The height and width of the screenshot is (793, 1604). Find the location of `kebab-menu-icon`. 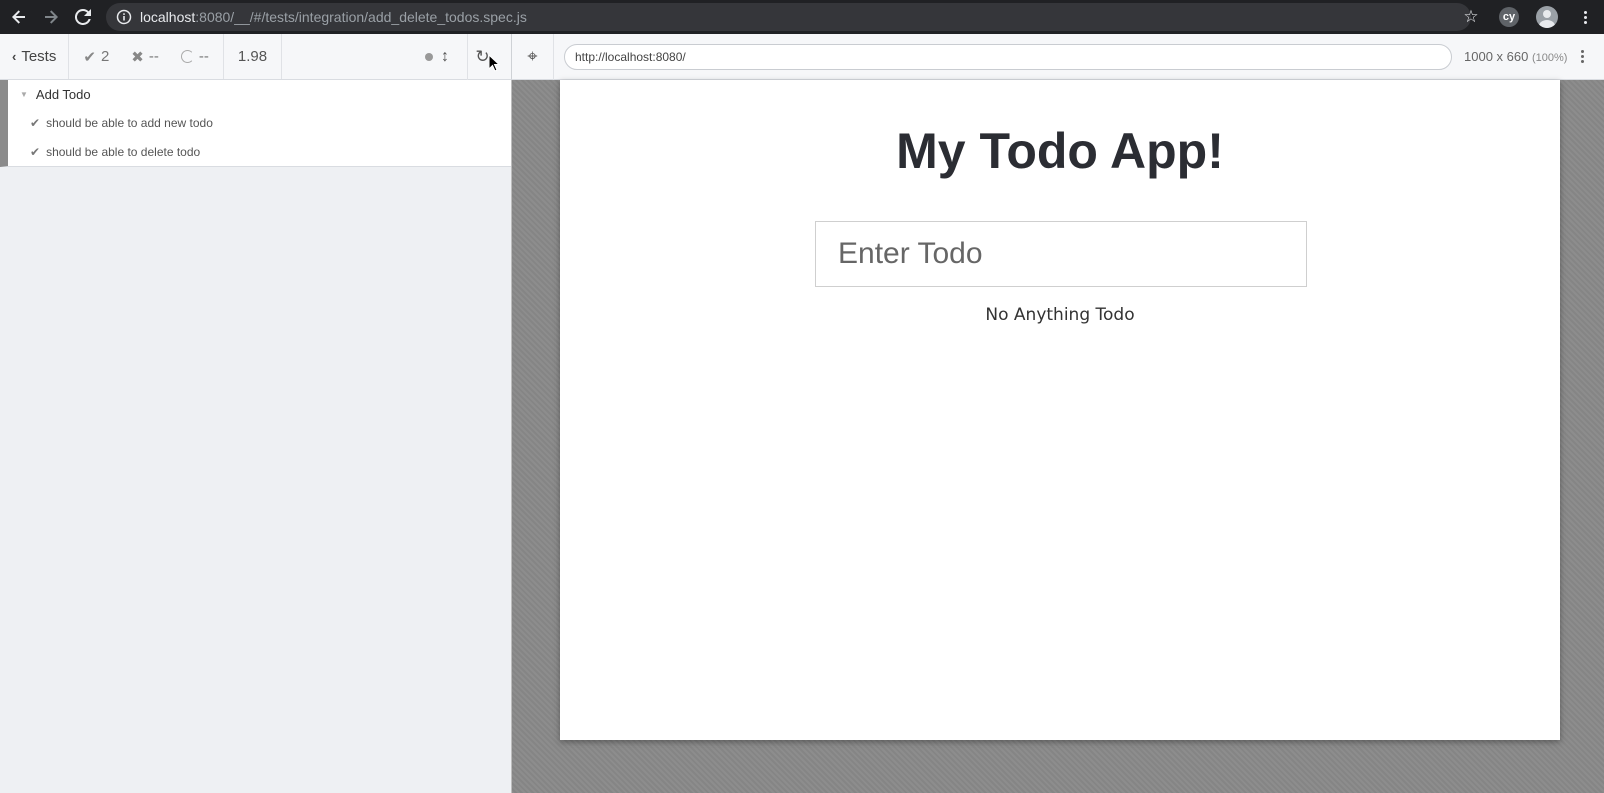

kebab-menu-icon is located at coordinates (1585, 17).